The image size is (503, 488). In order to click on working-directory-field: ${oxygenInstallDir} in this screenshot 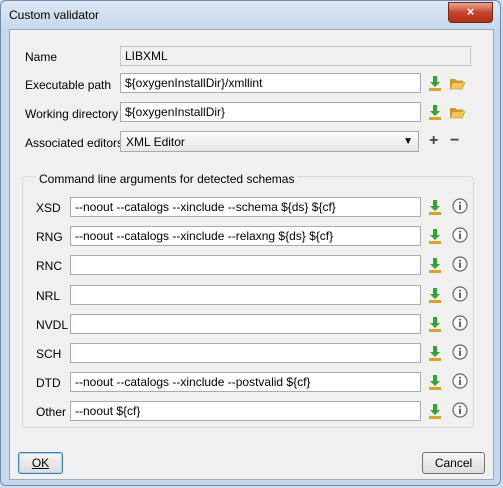, I will do `click(270, 112)`.